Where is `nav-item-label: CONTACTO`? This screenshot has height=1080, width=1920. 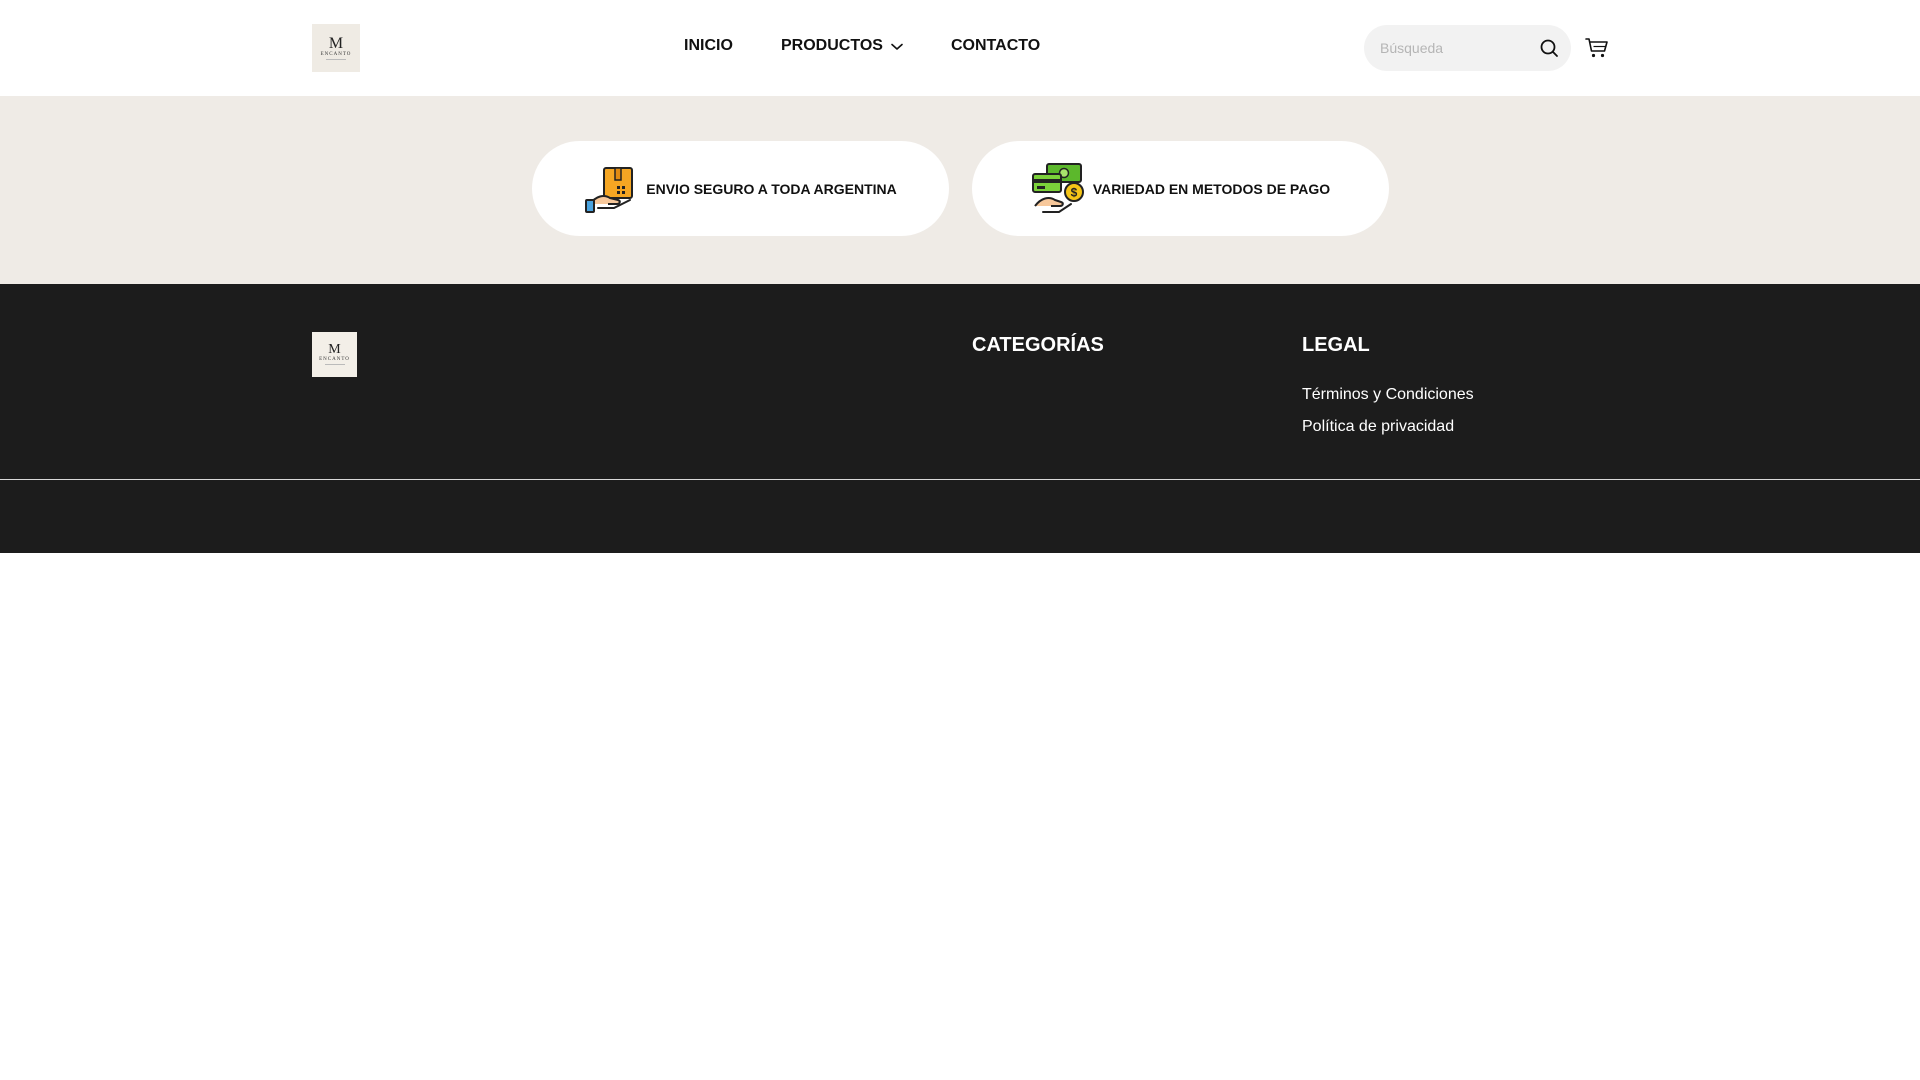 nav-item-label: CONTACTO is located at coordinates (996, 45).